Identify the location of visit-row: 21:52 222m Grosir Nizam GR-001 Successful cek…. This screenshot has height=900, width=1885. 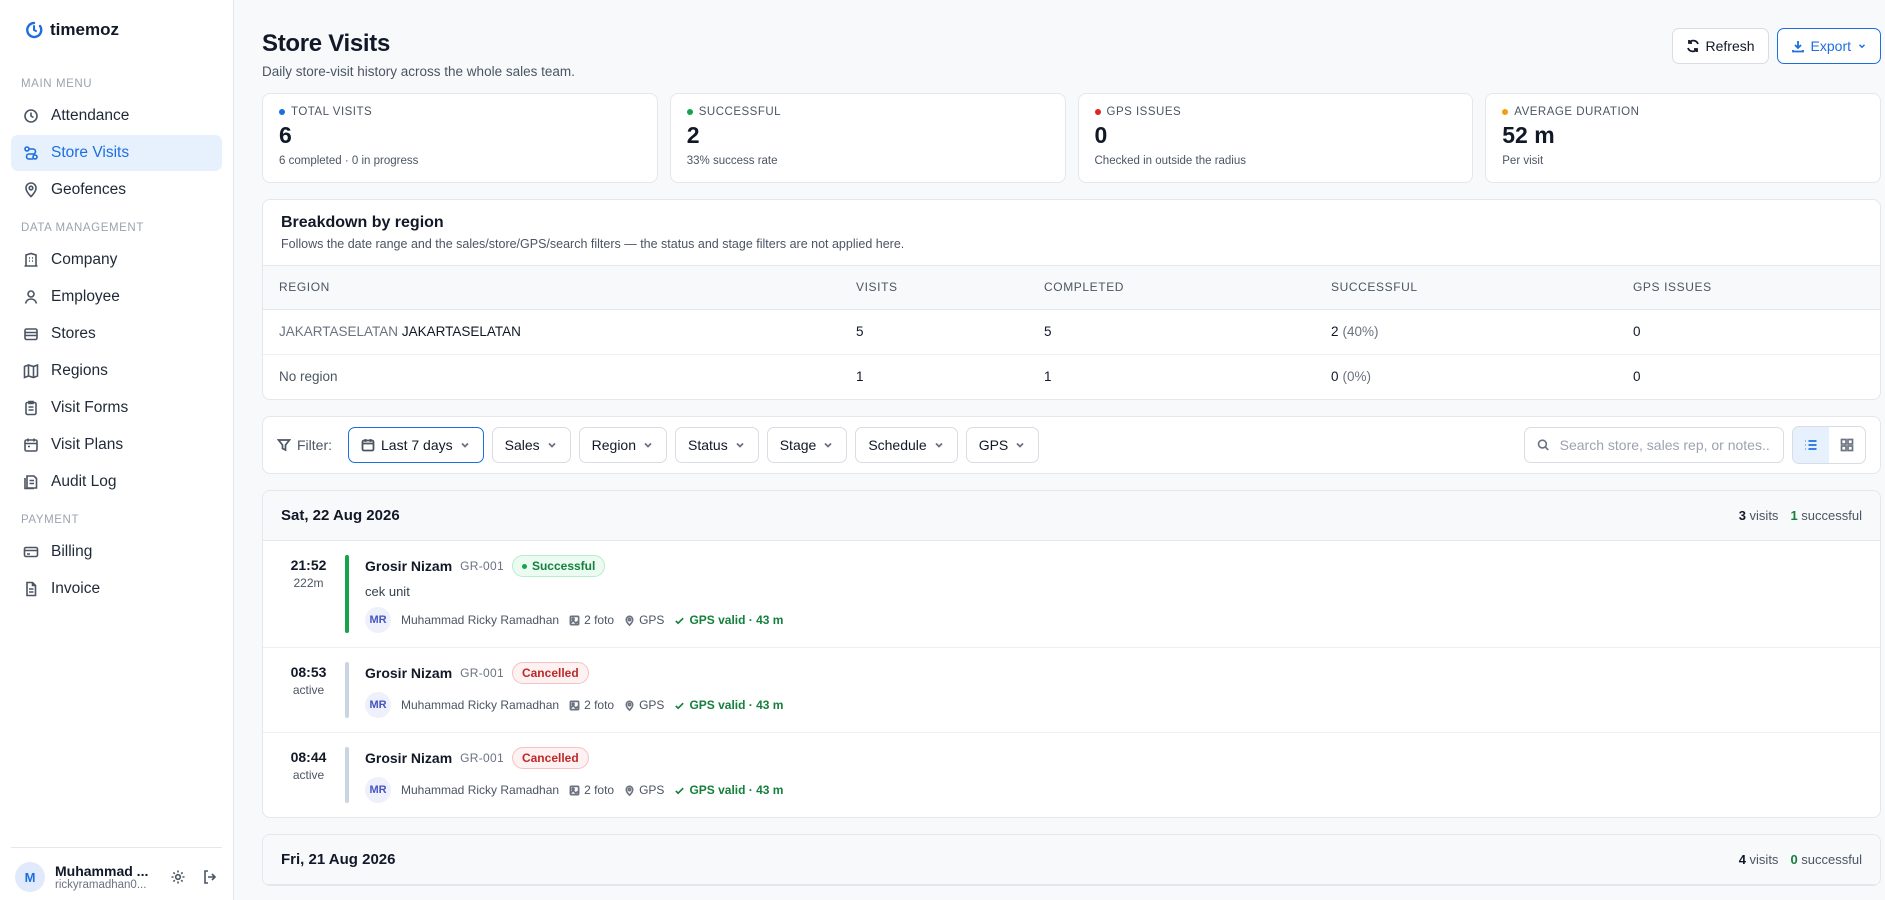
(1071, 594).